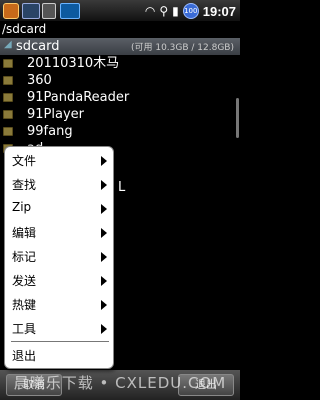  Describe the element at coordinates (11, 11) in the screenshot. I see `app-notification-icon` at that location.